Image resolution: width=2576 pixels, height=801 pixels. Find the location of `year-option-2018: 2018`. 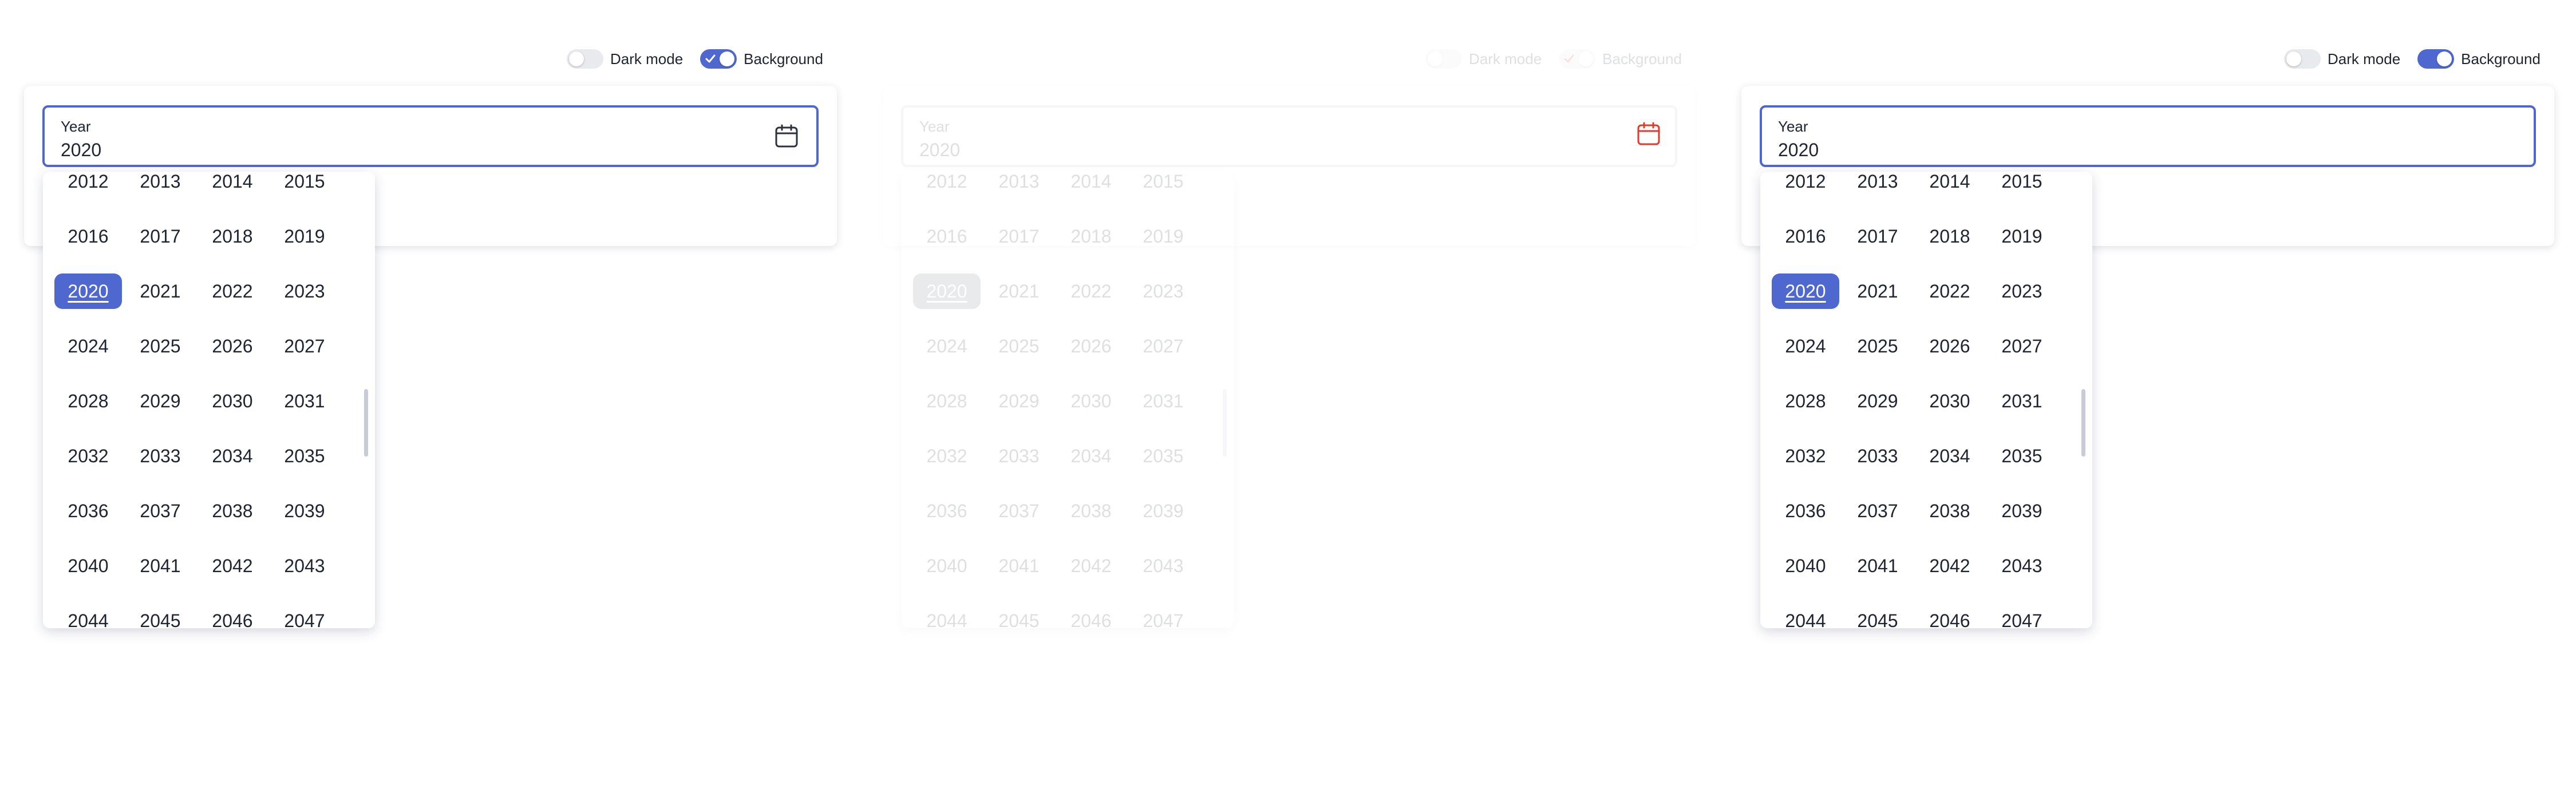

year-option-2018: 2018 is located at coordinates (232, 237).